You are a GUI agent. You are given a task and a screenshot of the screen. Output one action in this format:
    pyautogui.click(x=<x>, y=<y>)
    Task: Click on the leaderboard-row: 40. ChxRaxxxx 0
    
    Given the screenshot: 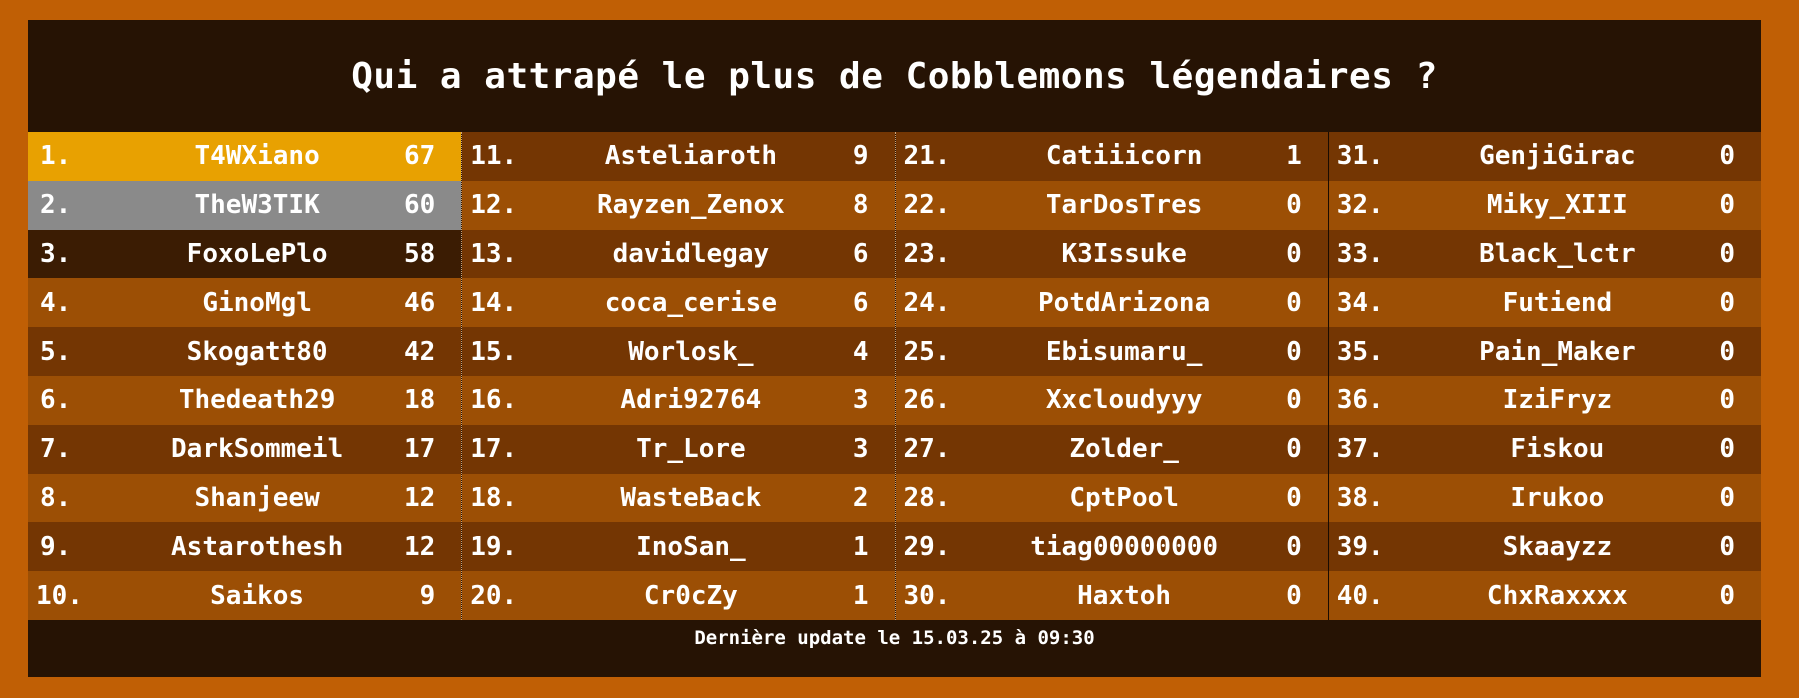 What is the action you would take?
    pyautogui.click(x=1544, y=595)
    